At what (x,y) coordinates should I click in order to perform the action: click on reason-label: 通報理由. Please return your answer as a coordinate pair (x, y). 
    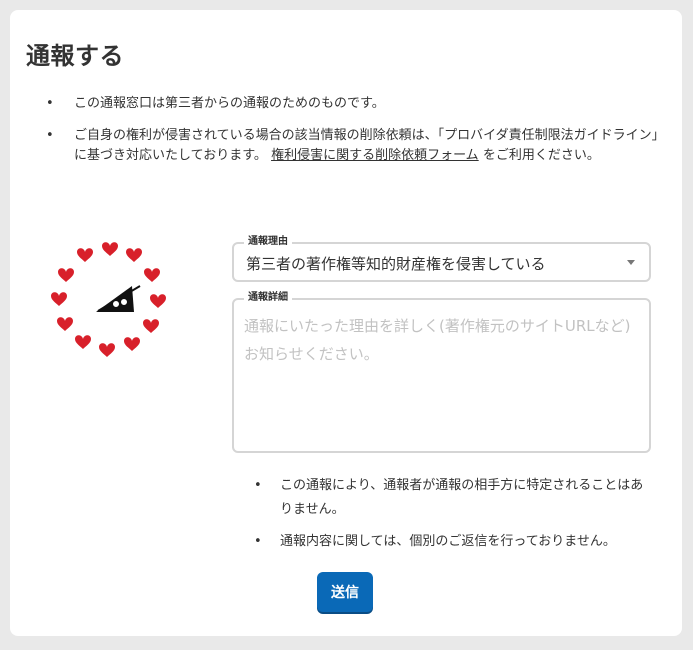
    Looking at the image, I should click on (268, 242).